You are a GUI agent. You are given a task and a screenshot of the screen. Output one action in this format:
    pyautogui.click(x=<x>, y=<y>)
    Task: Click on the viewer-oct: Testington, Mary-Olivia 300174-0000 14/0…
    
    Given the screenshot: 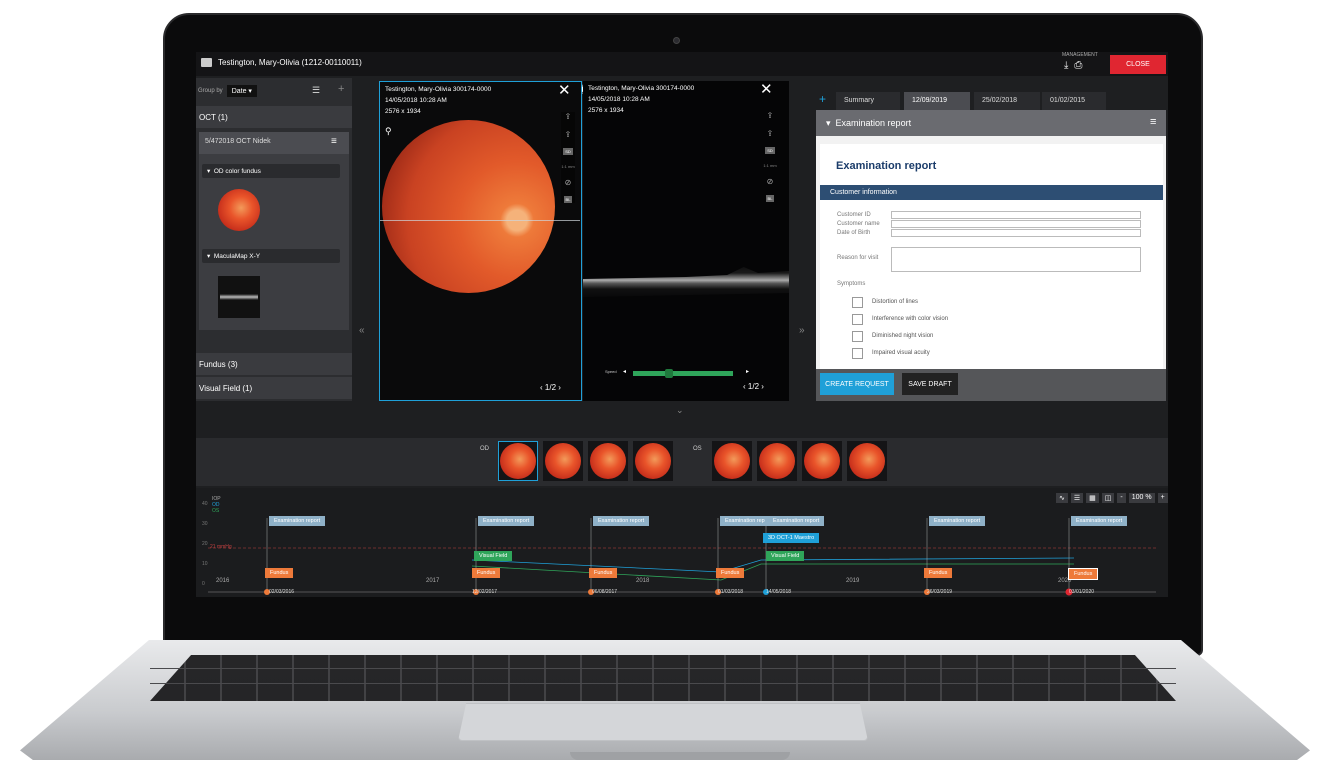 What is the action you would take?
    pyautogui.click(x=686, y=241)
    